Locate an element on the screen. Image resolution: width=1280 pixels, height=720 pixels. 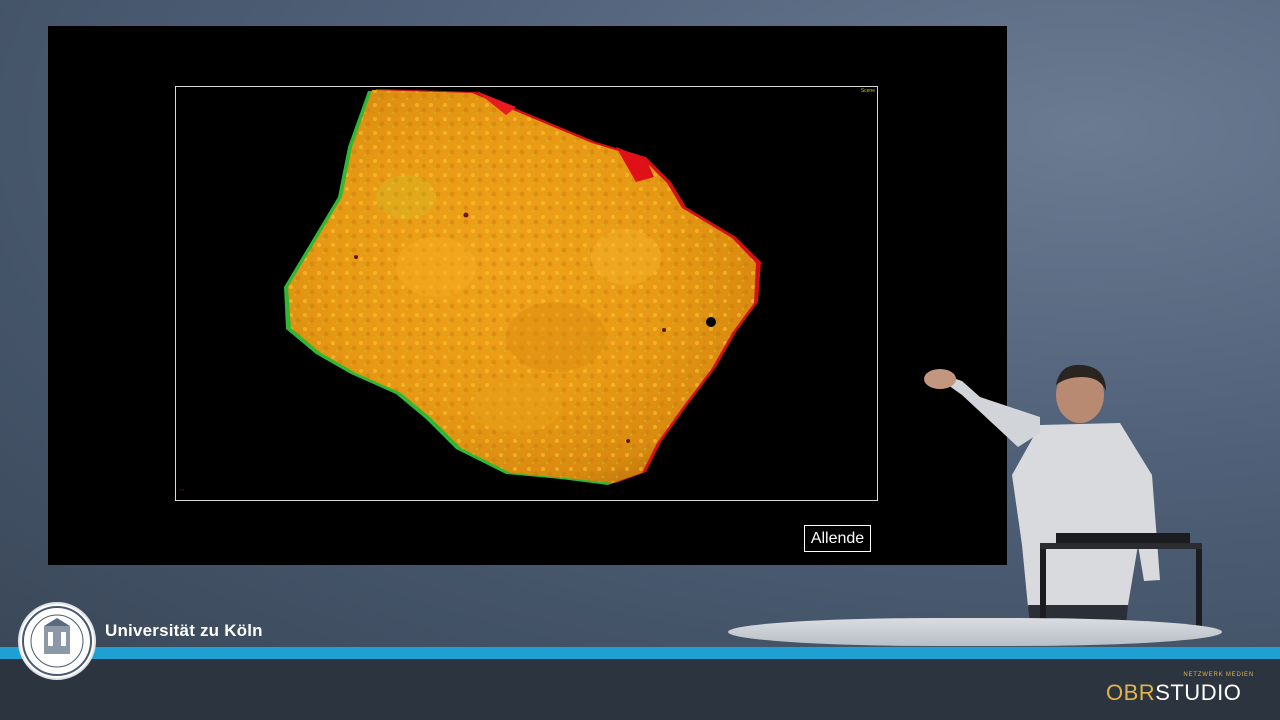
obr-studio-logo: NETZWERK MEDIEN OBRSTUDIO is located at coordinates (1186, 690).